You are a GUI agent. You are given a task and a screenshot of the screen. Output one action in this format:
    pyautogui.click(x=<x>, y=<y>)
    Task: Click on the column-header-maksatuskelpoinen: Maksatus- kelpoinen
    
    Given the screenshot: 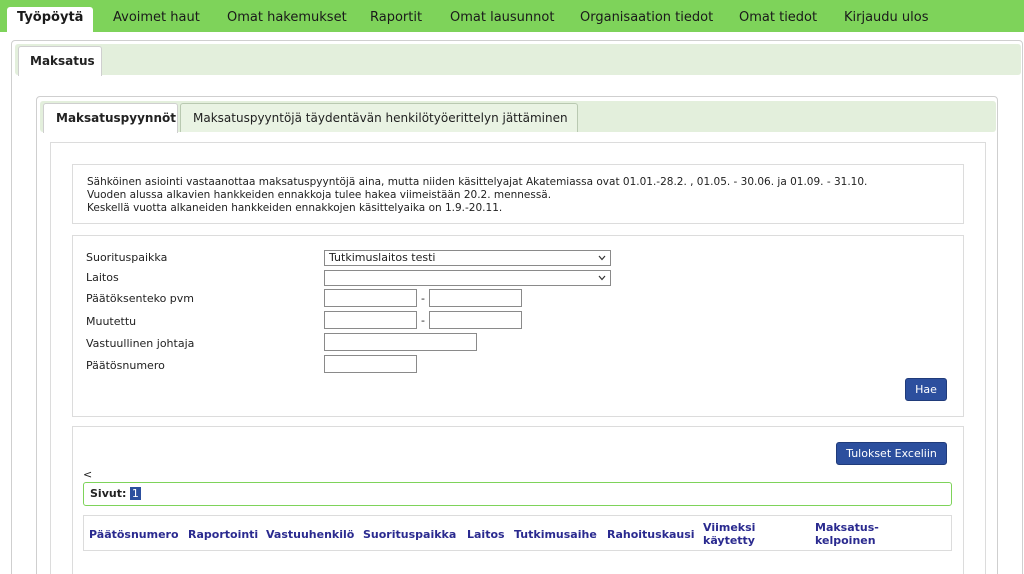 What is the action you would take?
    pyautogui.click(x=847, y=534)
    